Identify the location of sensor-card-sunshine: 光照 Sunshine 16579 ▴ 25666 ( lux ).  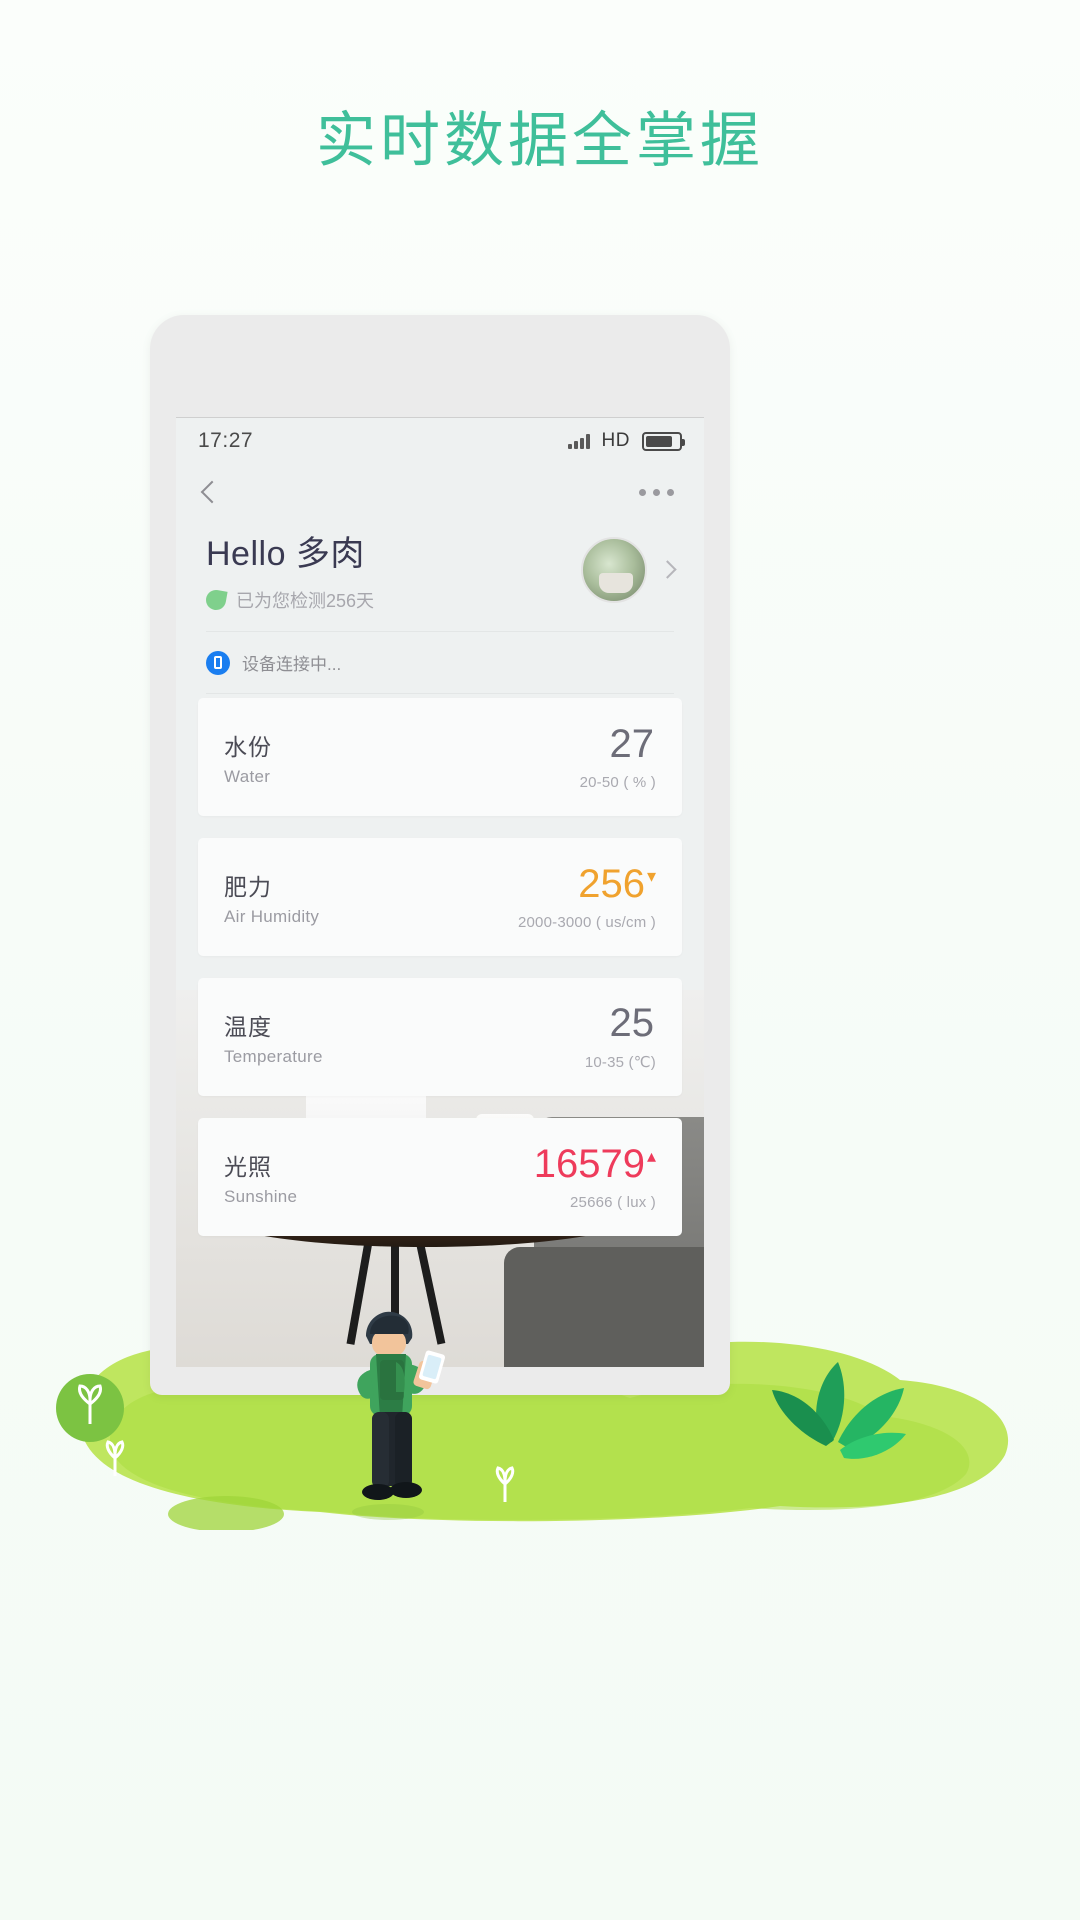
(440, 1177).